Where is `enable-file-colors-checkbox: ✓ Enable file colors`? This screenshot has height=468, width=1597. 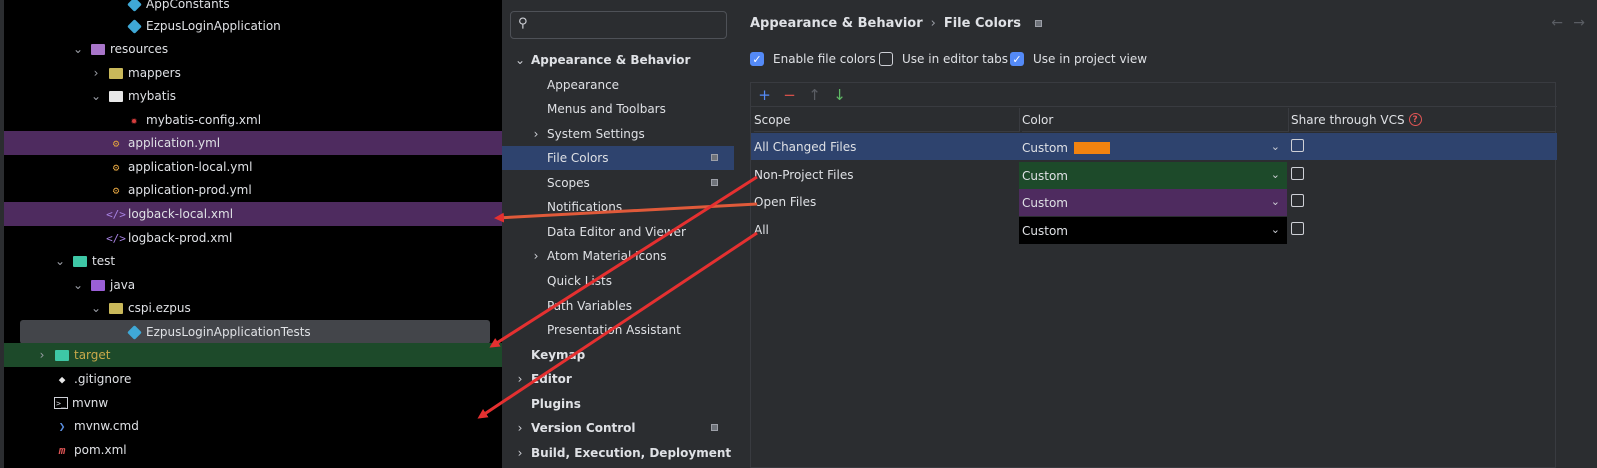
enable-file-colors-checkbox: ✓ Enable file colors is located at coordinates (813, 59).